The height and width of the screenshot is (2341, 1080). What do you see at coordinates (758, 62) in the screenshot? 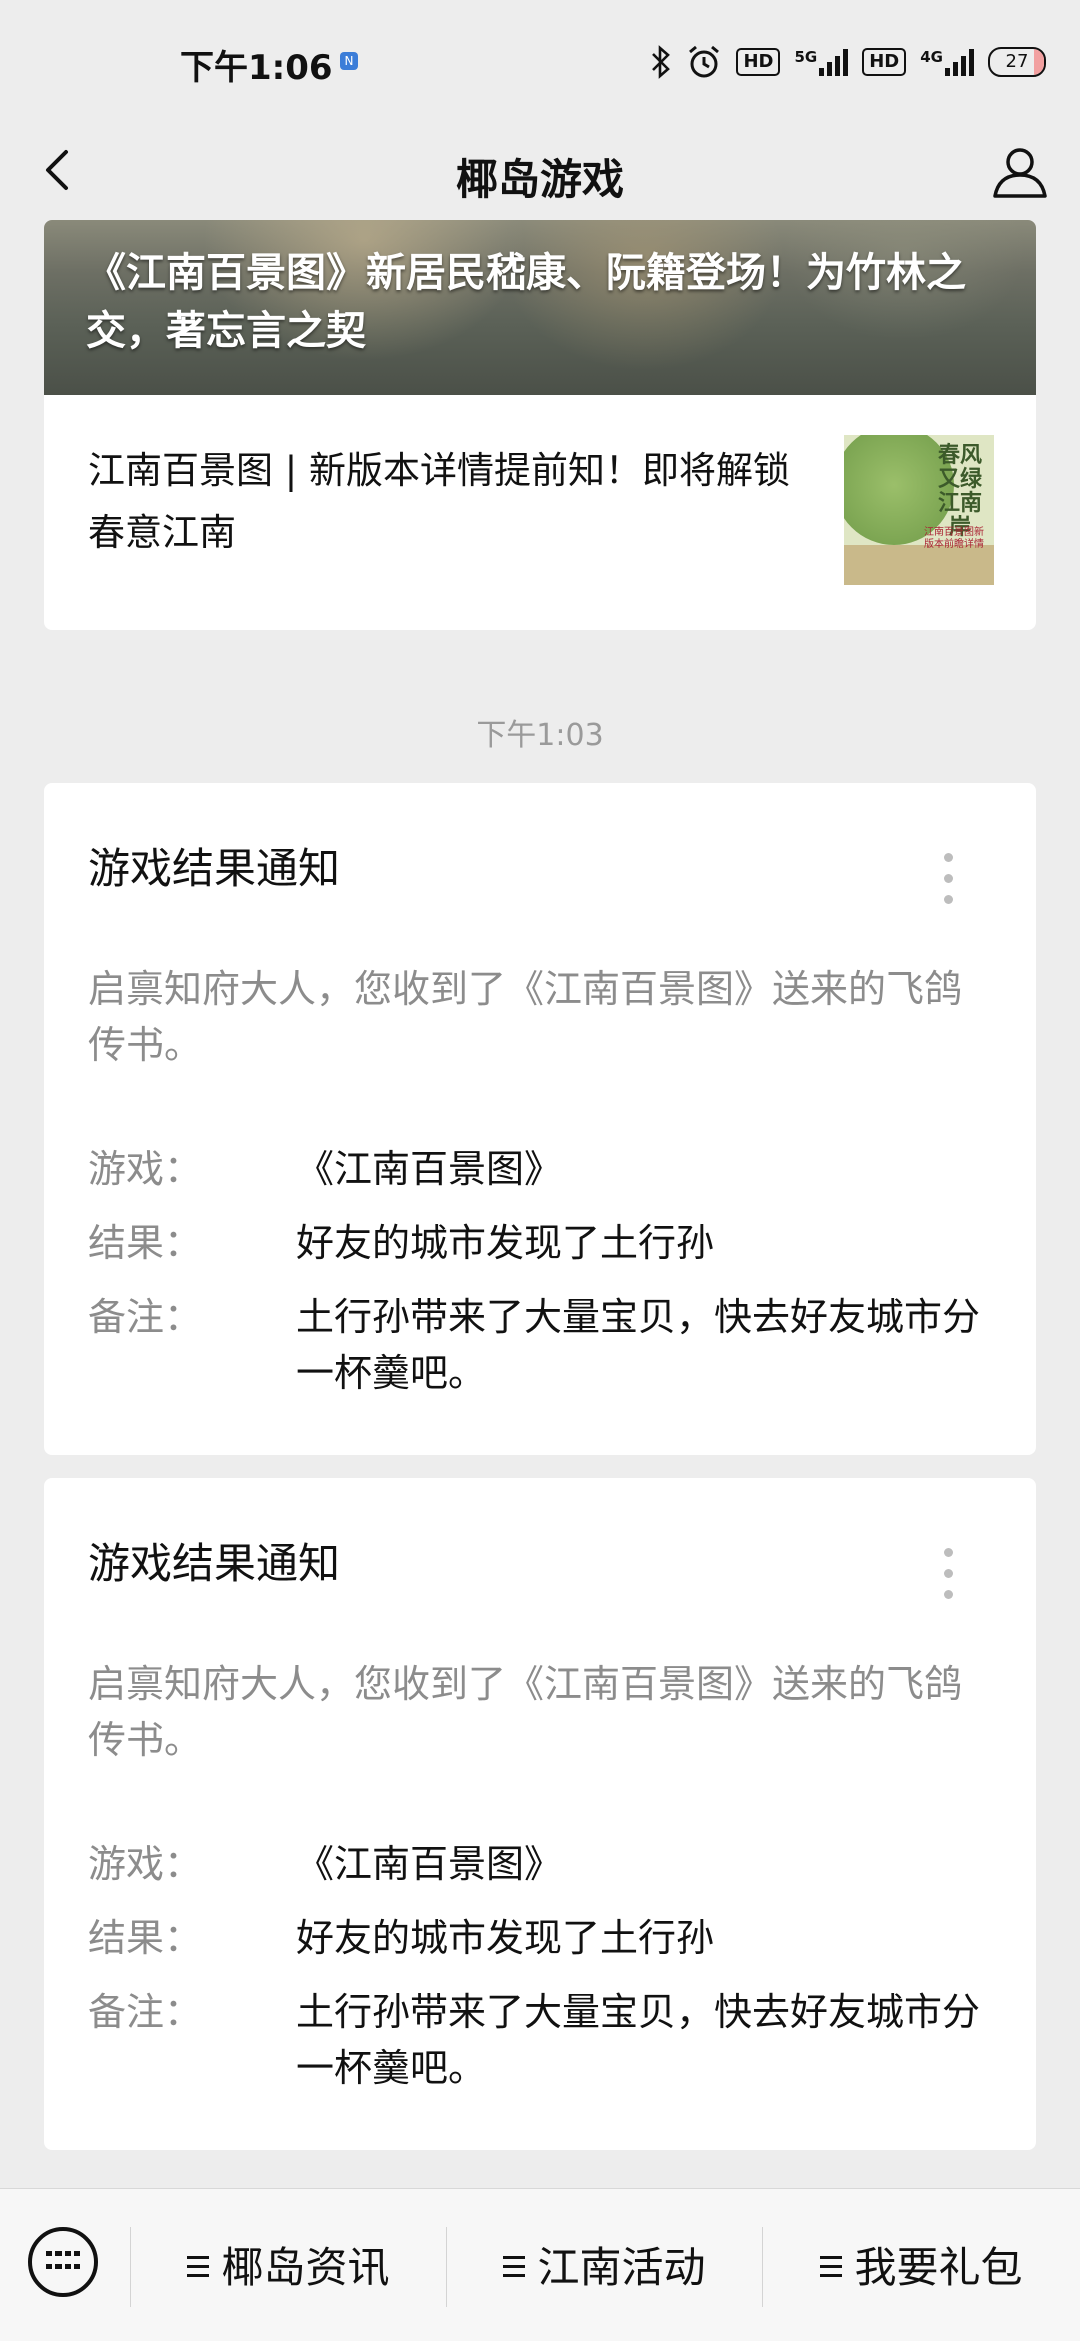
I see `hd-badge: HD` at bounding box center [758, 62].